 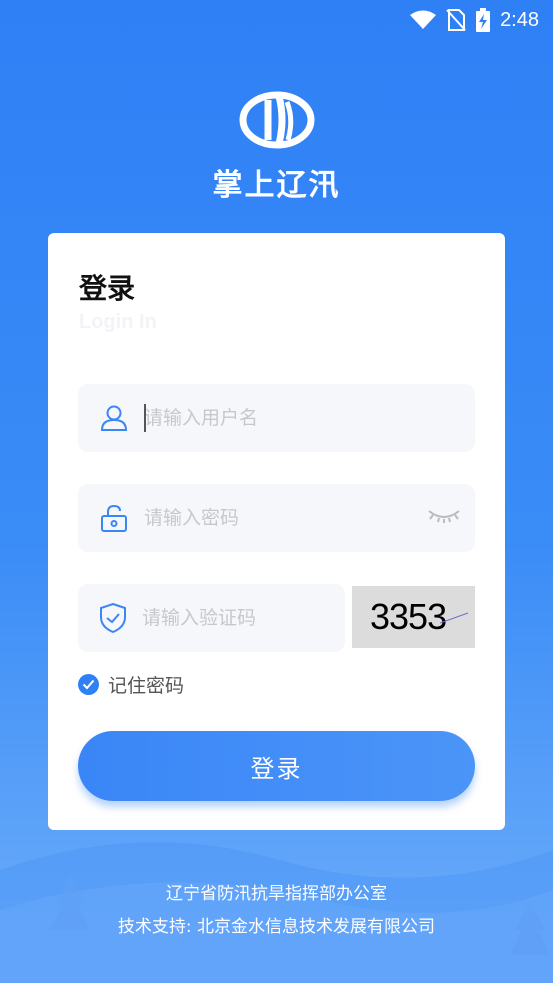 I want to click on username-field, so click(x=276, y=418).